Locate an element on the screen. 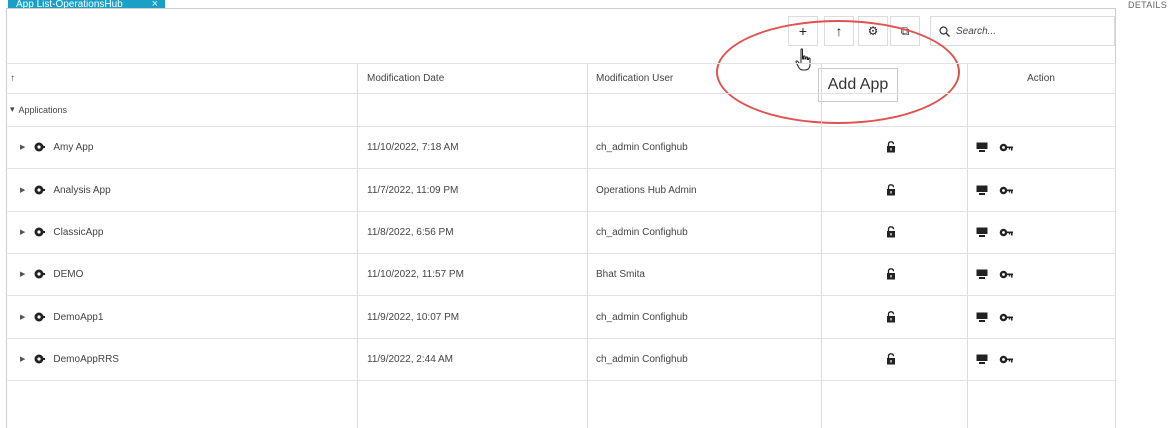  group-label: Applications is located at coordinates (43, 109).